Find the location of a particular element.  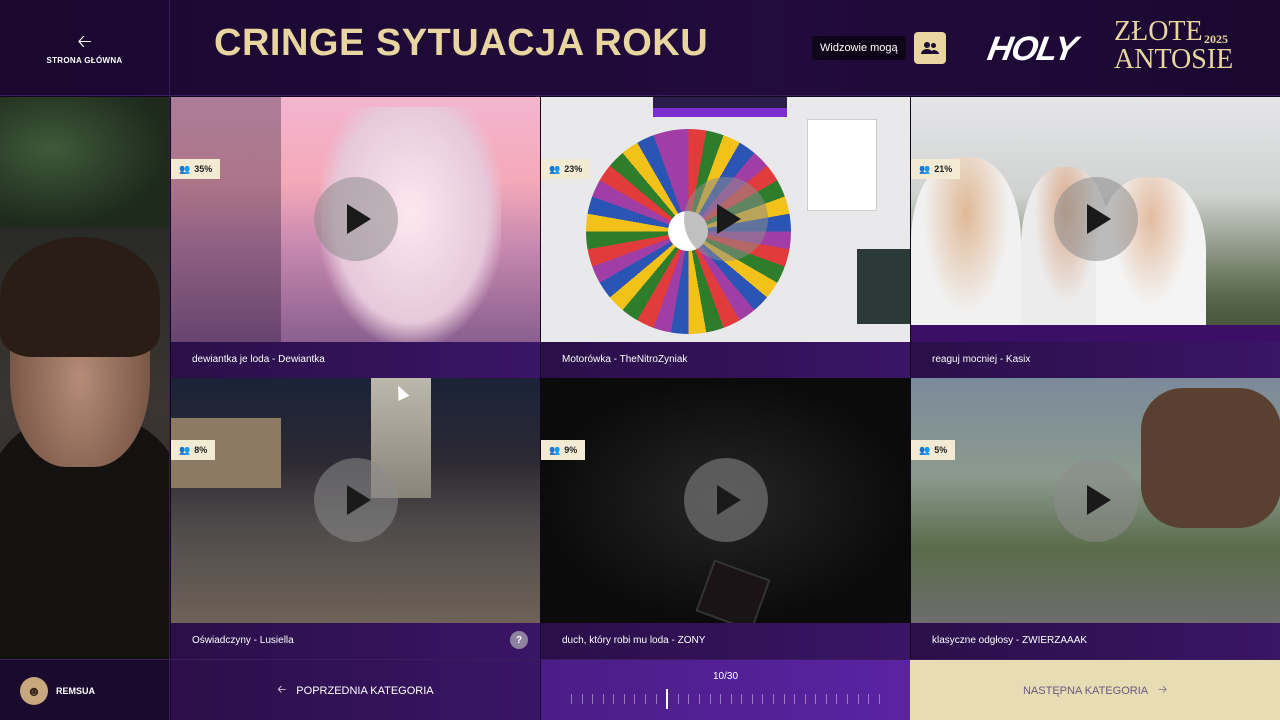

vote-percent-badge: 👥 5% is located at coordinates (933, 450).